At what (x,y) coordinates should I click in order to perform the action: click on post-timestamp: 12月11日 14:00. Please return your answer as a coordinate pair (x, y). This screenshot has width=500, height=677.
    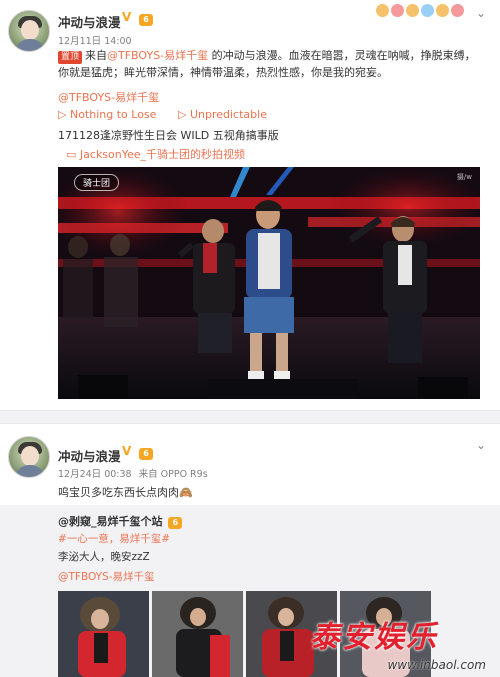
    Looking at the image, I should click on (95, 40).